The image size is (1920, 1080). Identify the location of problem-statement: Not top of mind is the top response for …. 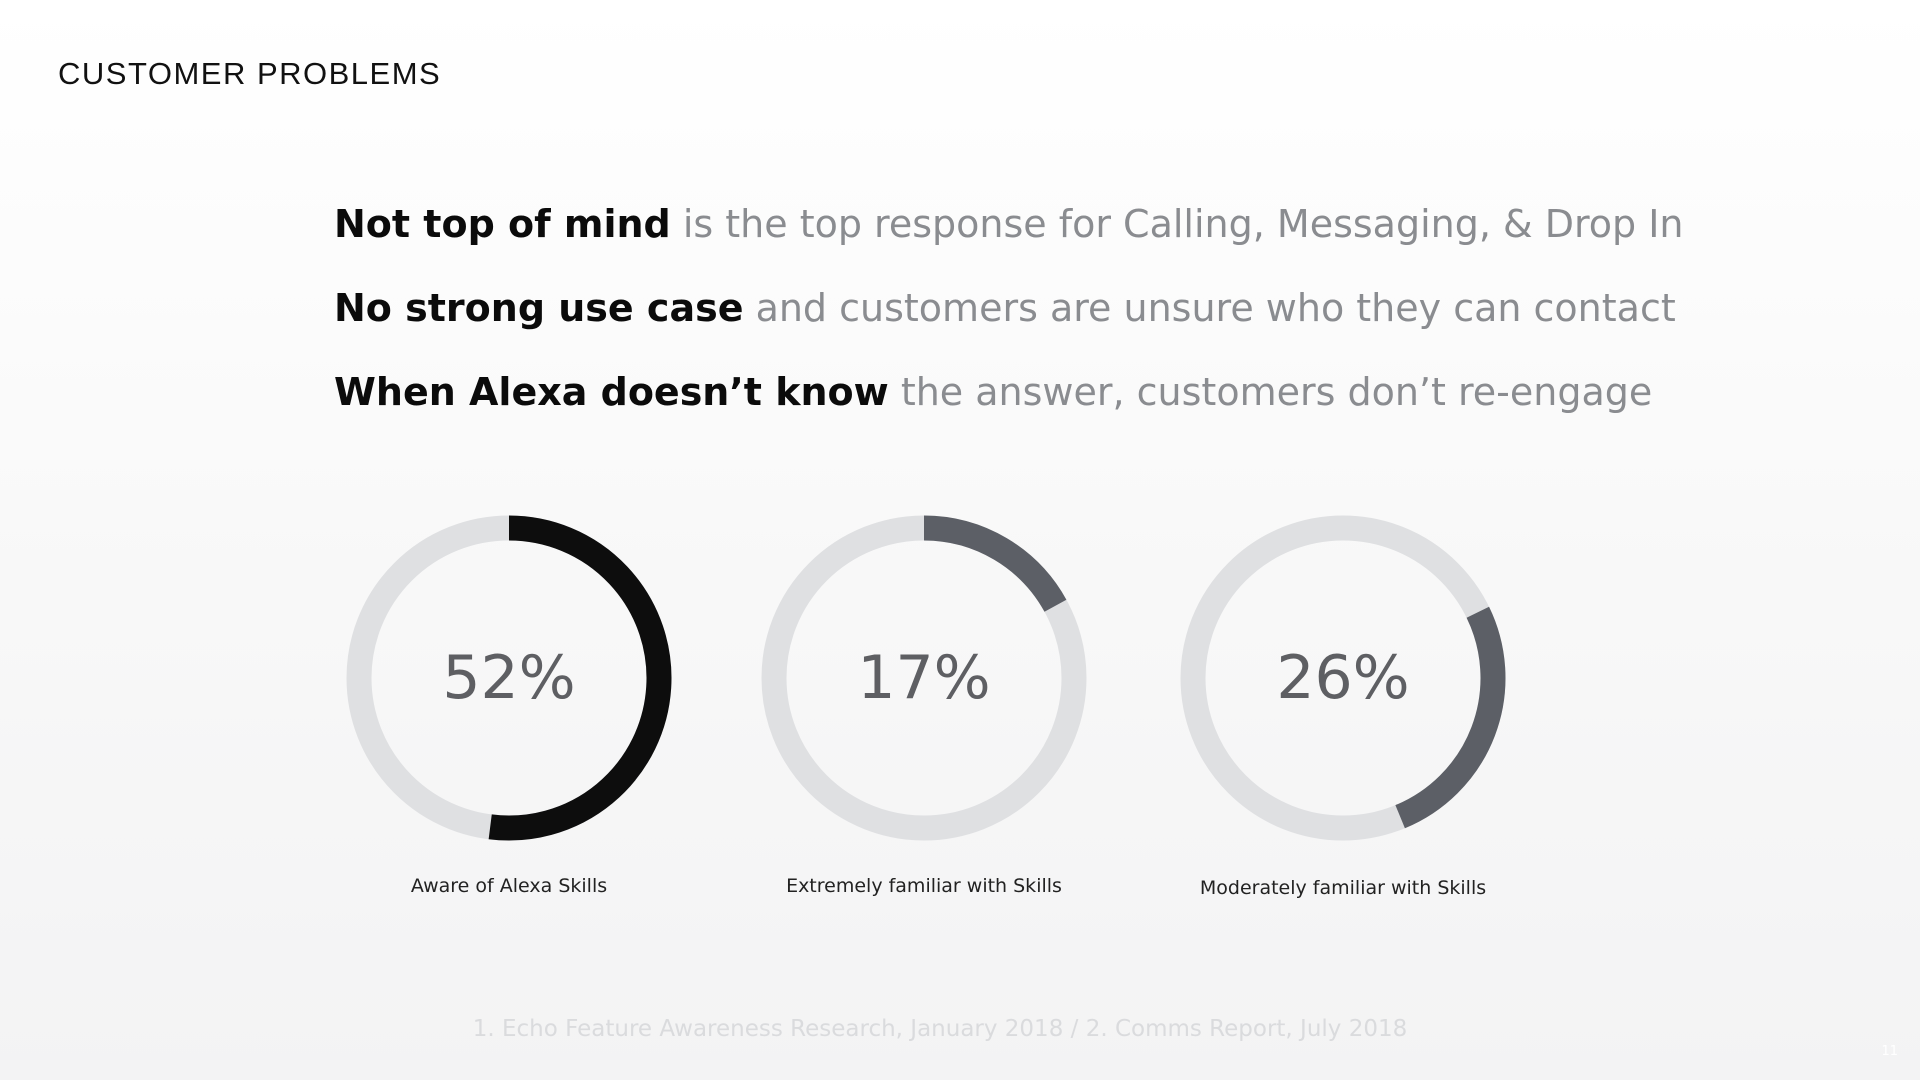
(1009, 240).